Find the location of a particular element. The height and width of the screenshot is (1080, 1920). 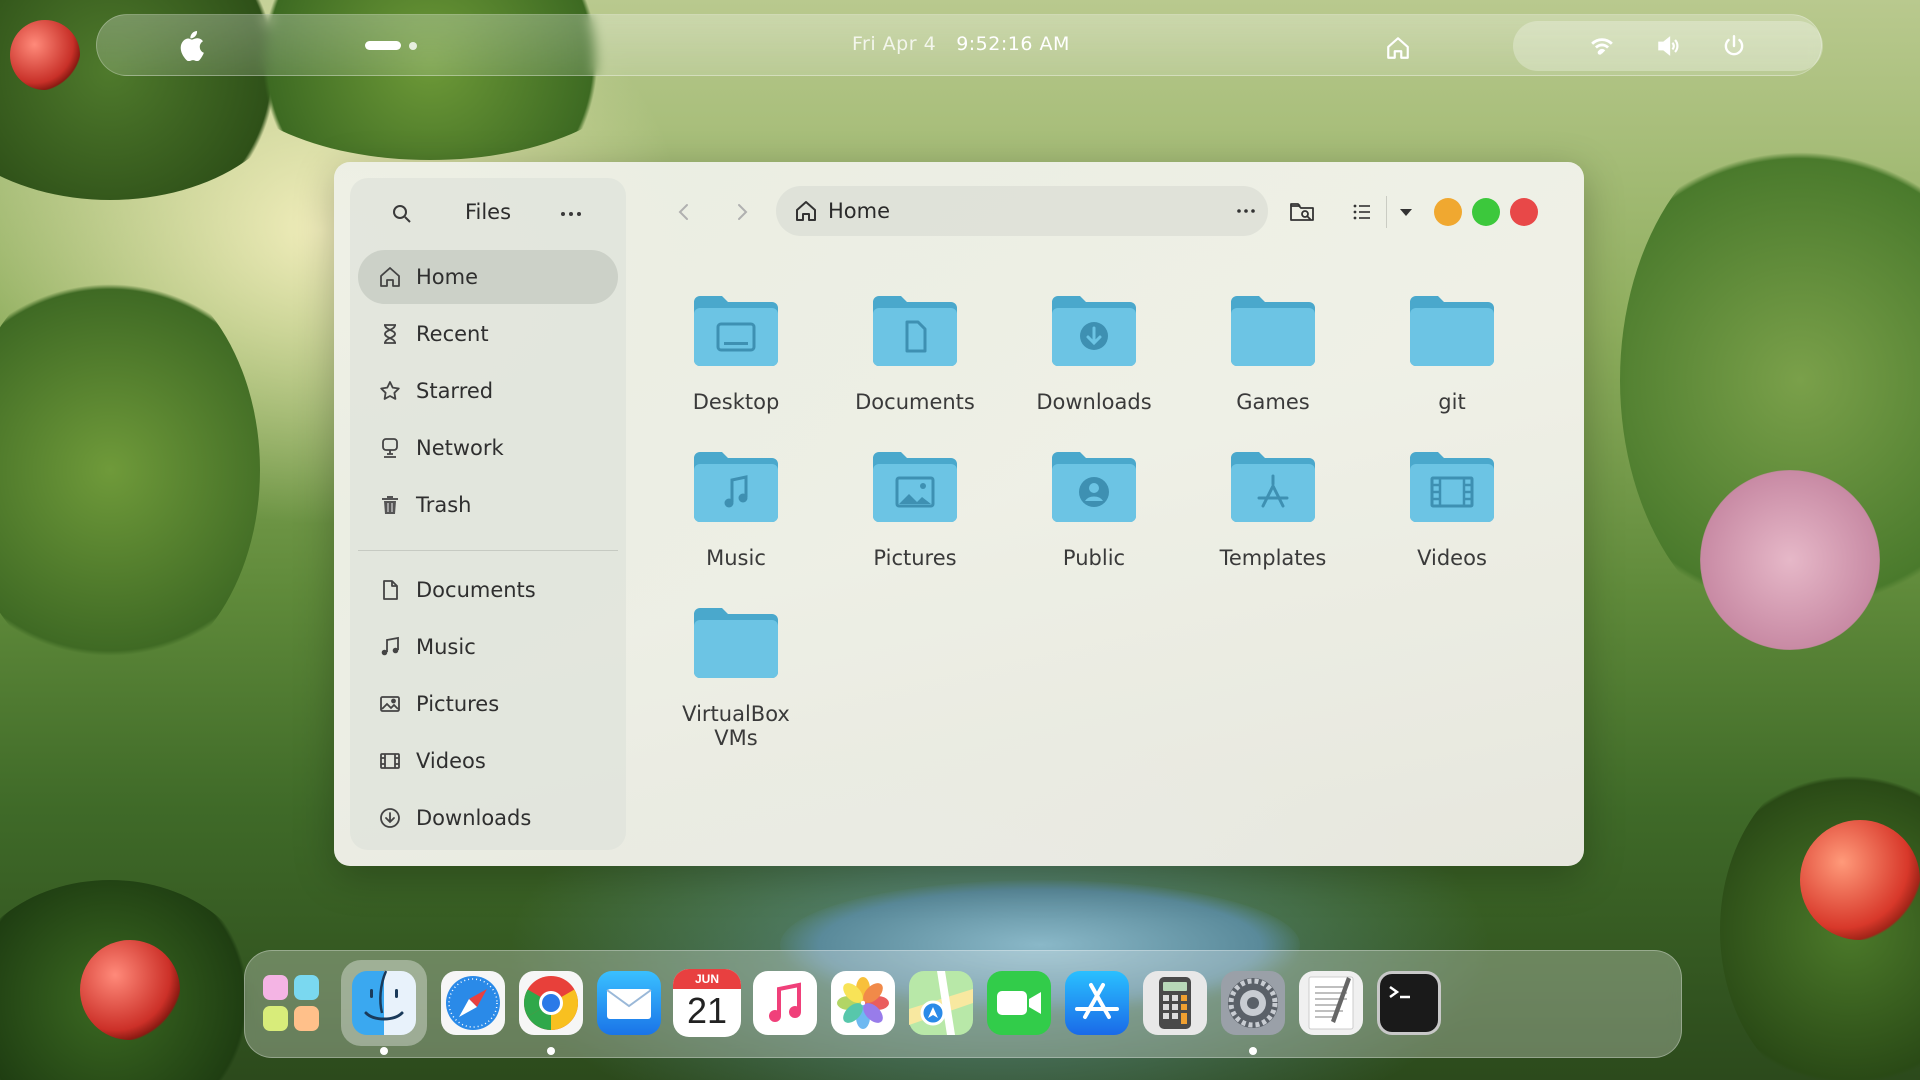

maximize-button is located at coordinates (1486, 212).